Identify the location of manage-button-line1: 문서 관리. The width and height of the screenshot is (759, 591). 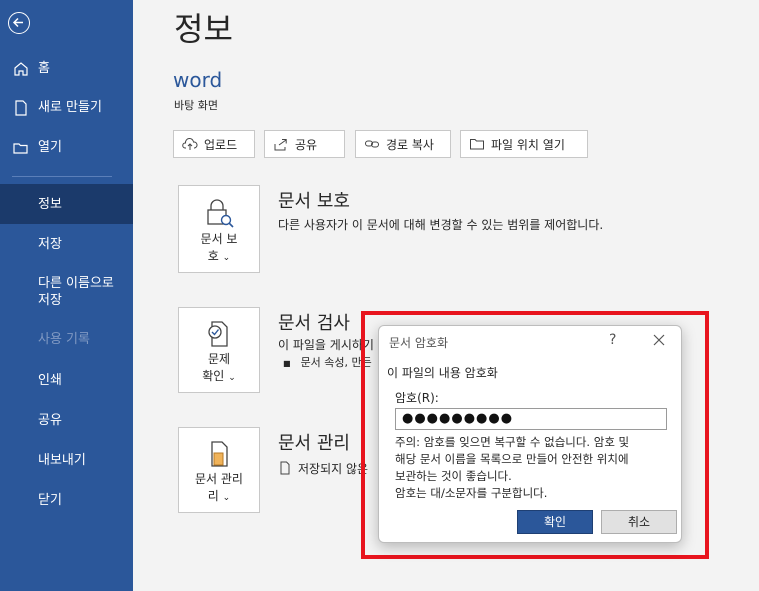
(219, 479).